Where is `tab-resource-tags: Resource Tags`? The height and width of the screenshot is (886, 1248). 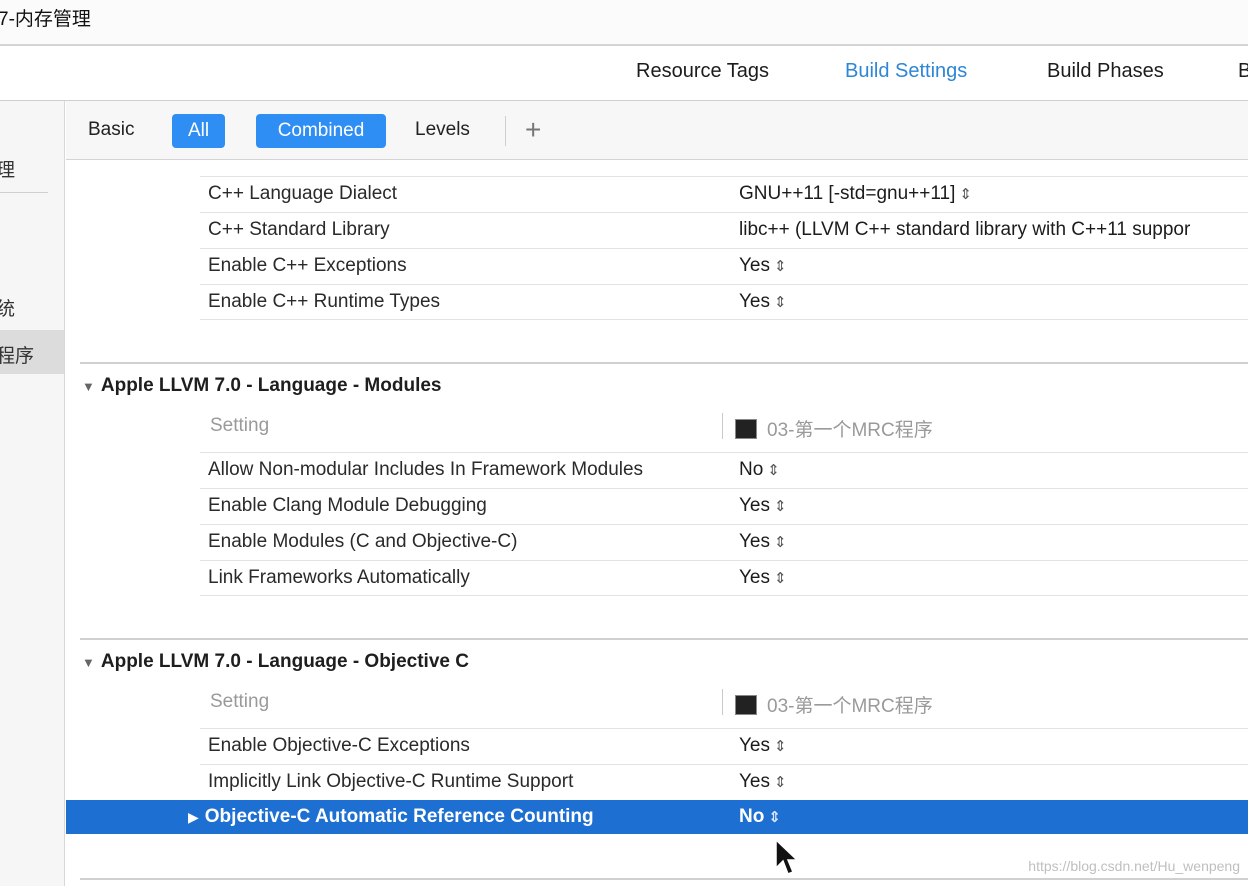
tab-resource-tags: Resource Tags is located at coordinates (702, 71).